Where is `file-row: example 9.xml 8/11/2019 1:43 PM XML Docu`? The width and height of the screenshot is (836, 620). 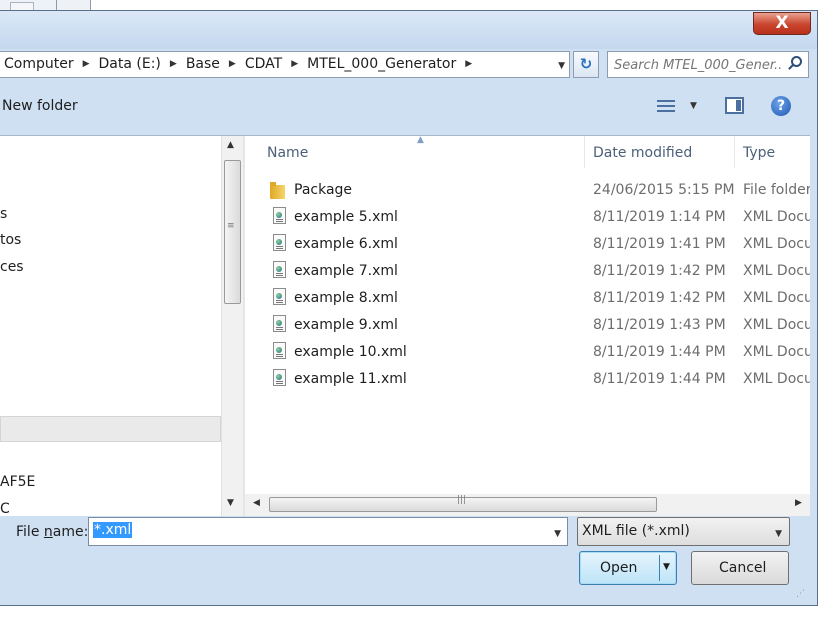
file-row: example 9.xml 8/11/2019 1:43 PM XML Docu is located at coordinates (527, 326).